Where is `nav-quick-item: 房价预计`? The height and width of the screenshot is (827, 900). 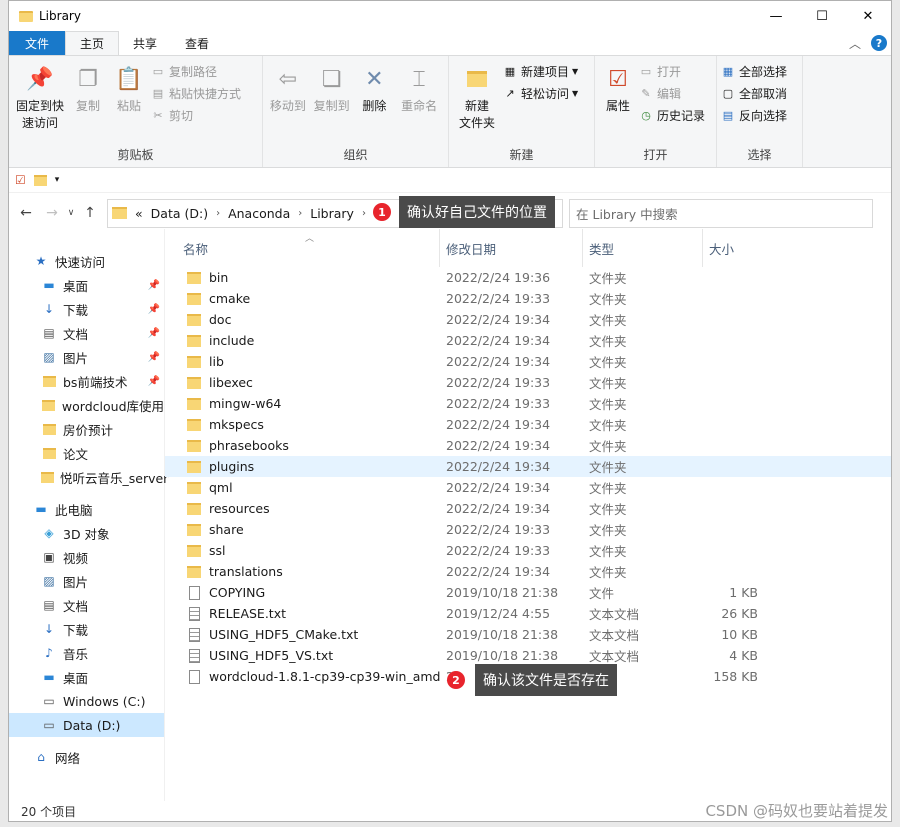 nav-quick-item: 房价预计 is located at coordinates (86, 429).